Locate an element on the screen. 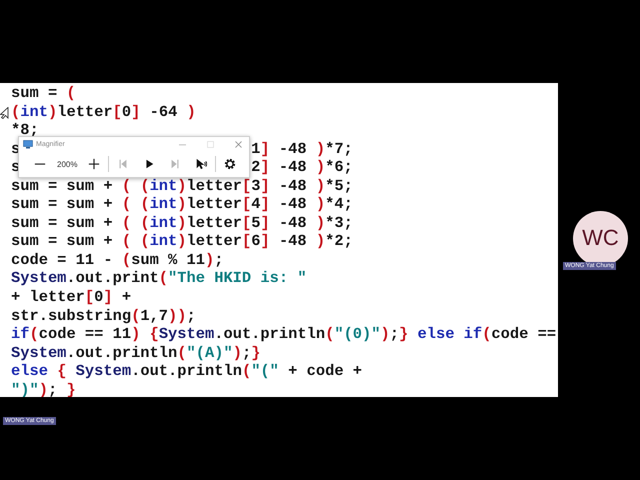 The width and height of the screenshot is (640, 480). cursor-button is located at coordinates (201, 164).